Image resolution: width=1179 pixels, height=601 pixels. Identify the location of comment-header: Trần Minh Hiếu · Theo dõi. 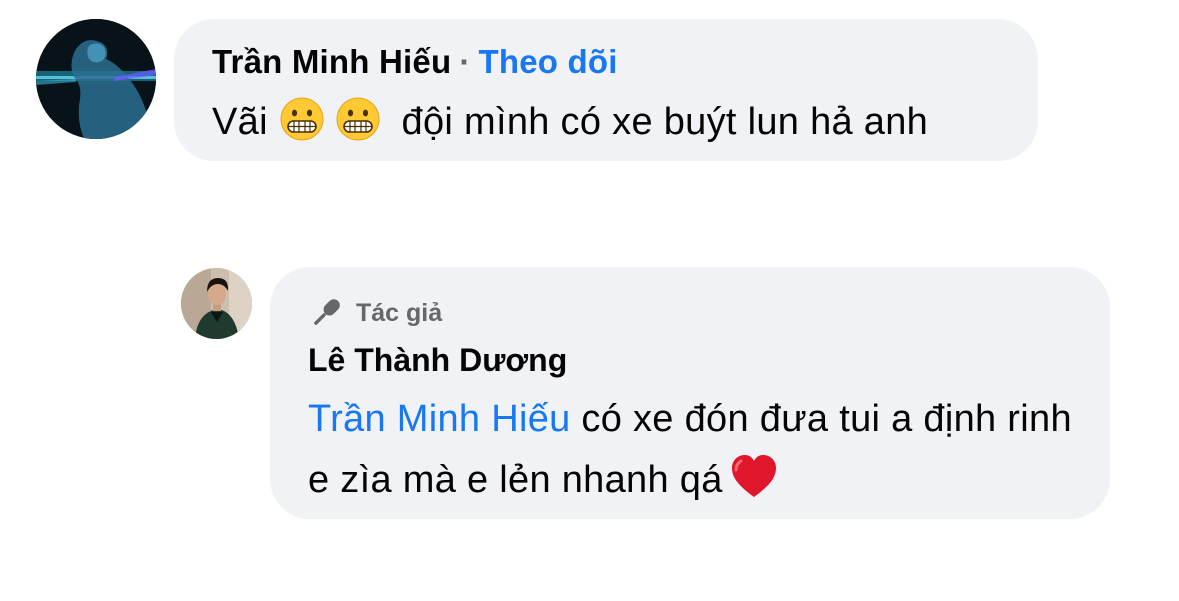
(415, 62).